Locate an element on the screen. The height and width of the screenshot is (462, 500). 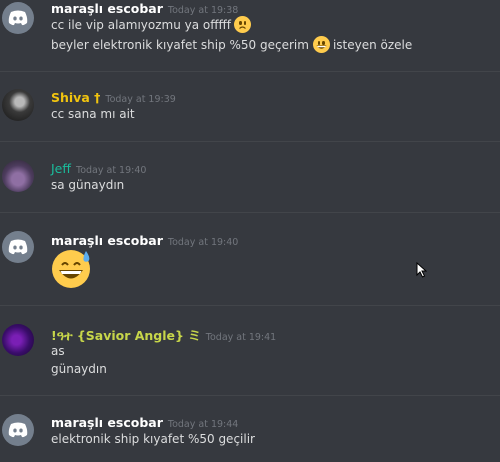
message-line: elektronik ship kıyafet %50 geçilir is located at coordinates (153, 439).